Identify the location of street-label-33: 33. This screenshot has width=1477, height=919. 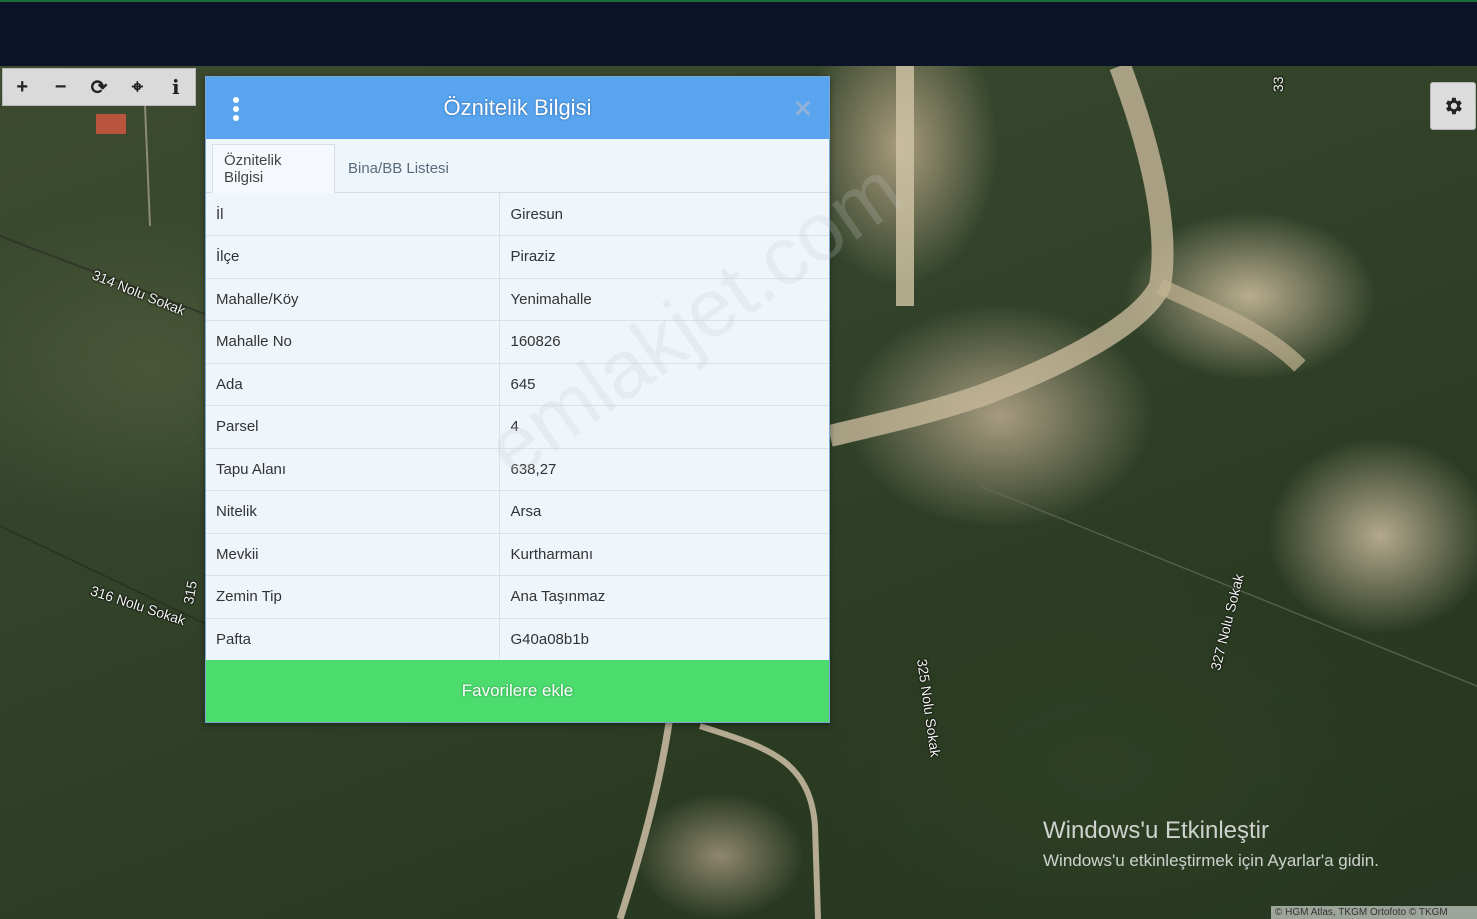
(1278, 84).